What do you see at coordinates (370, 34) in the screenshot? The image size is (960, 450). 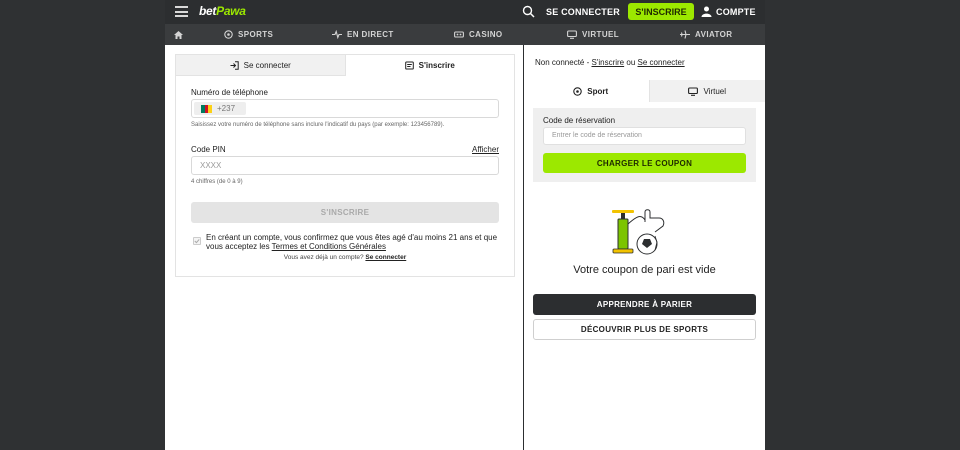 I see `nav-item-label: EN DIRECT` at bounding box center [370, 34].